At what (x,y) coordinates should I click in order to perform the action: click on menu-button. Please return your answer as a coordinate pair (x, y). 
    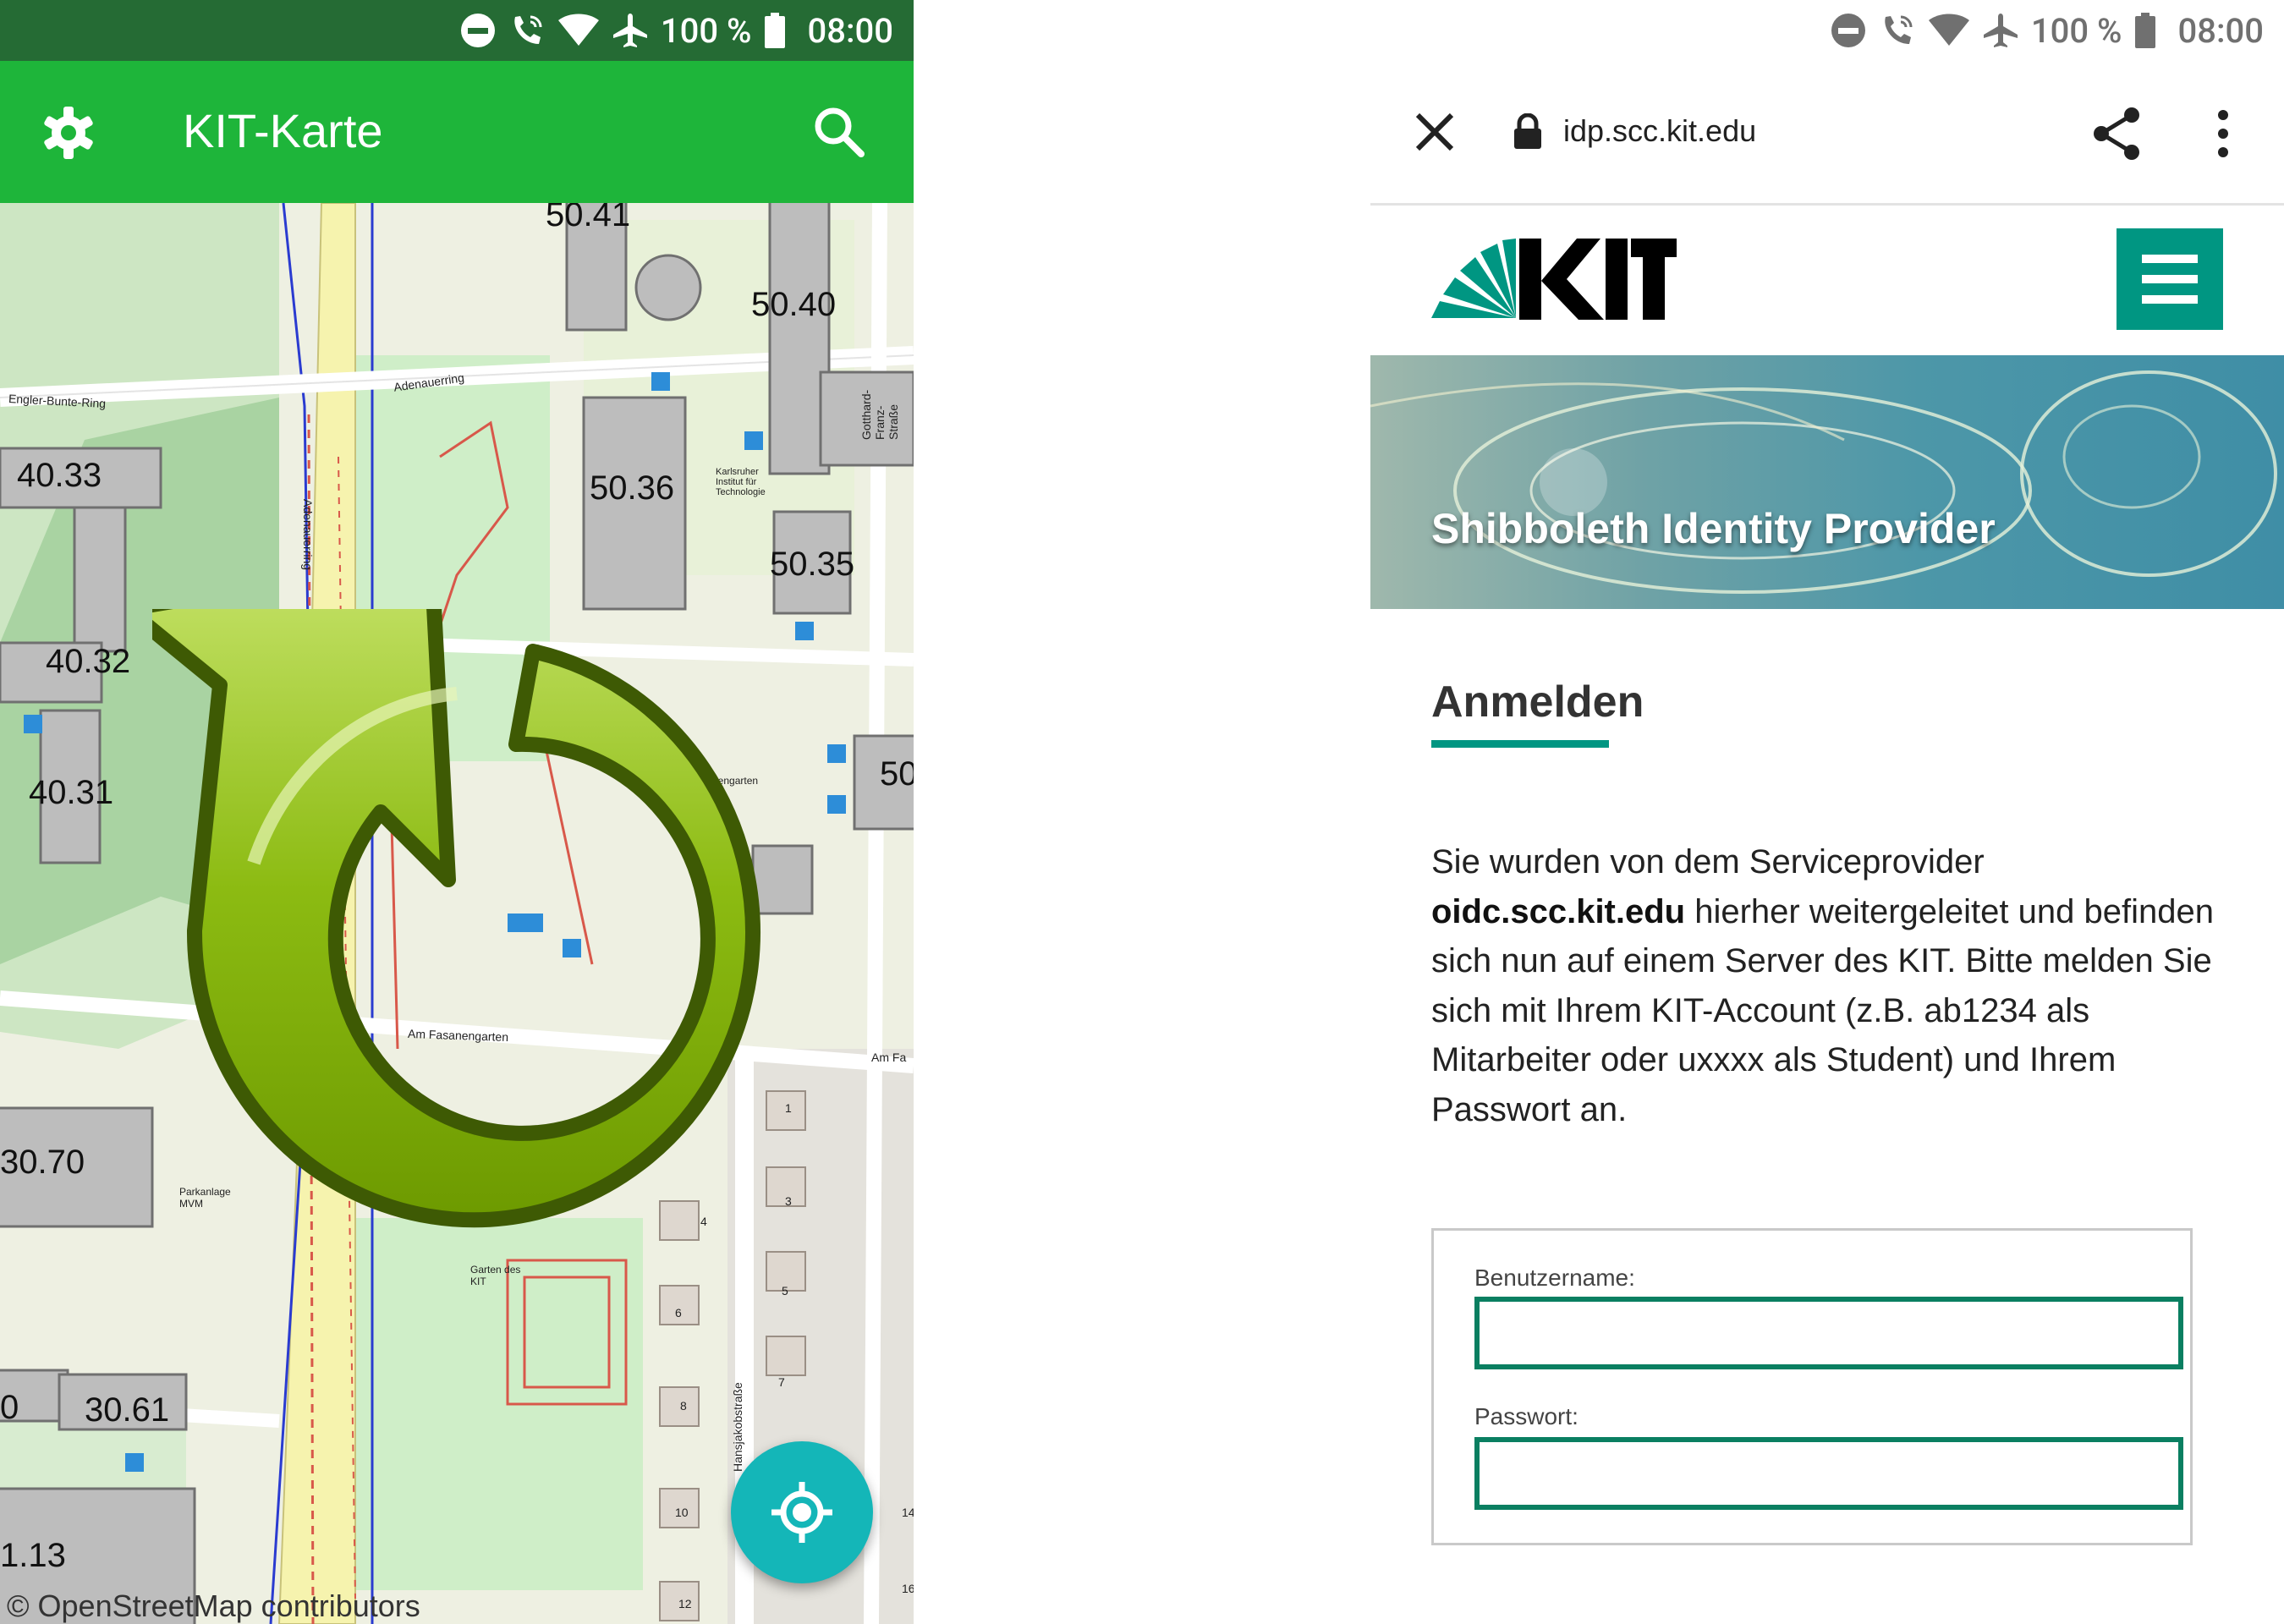
    Looking at the image, I should click on (2170, 279).